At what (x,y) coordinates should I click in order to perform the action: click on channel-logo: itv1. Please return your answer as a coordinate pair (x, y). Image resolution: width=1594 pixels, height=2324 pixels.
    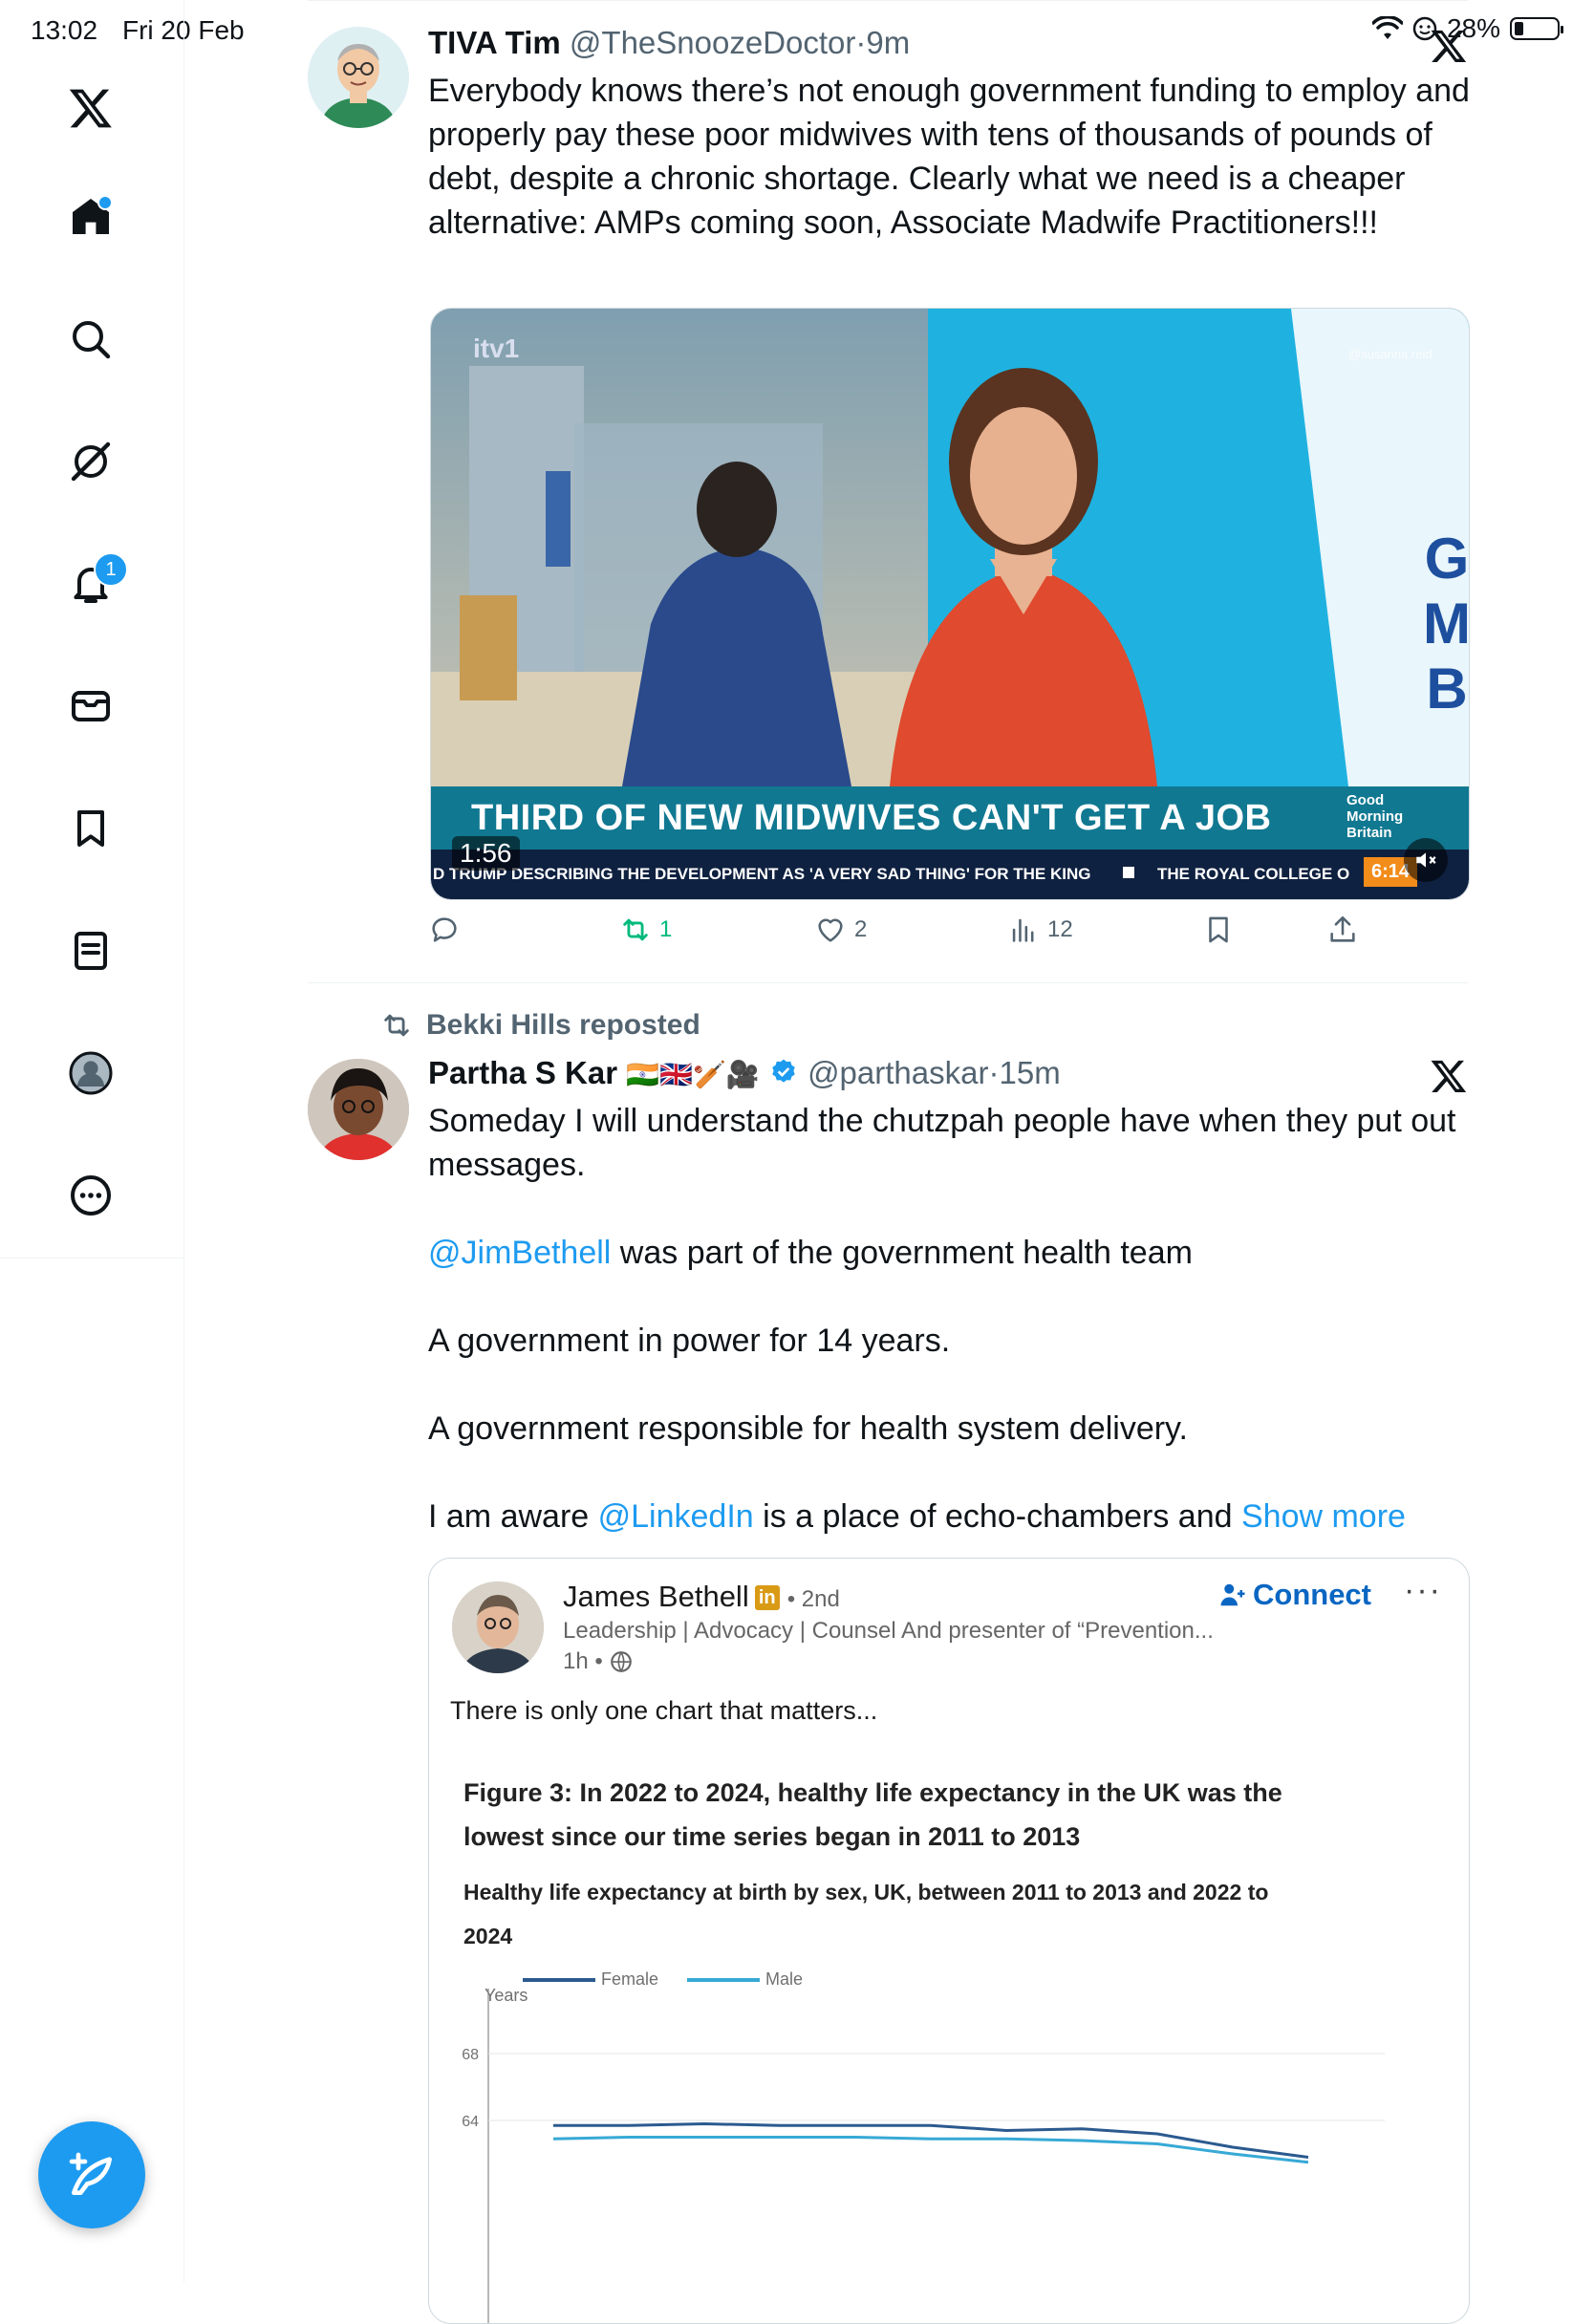
    Looking at the image, I should click on (497, 348).